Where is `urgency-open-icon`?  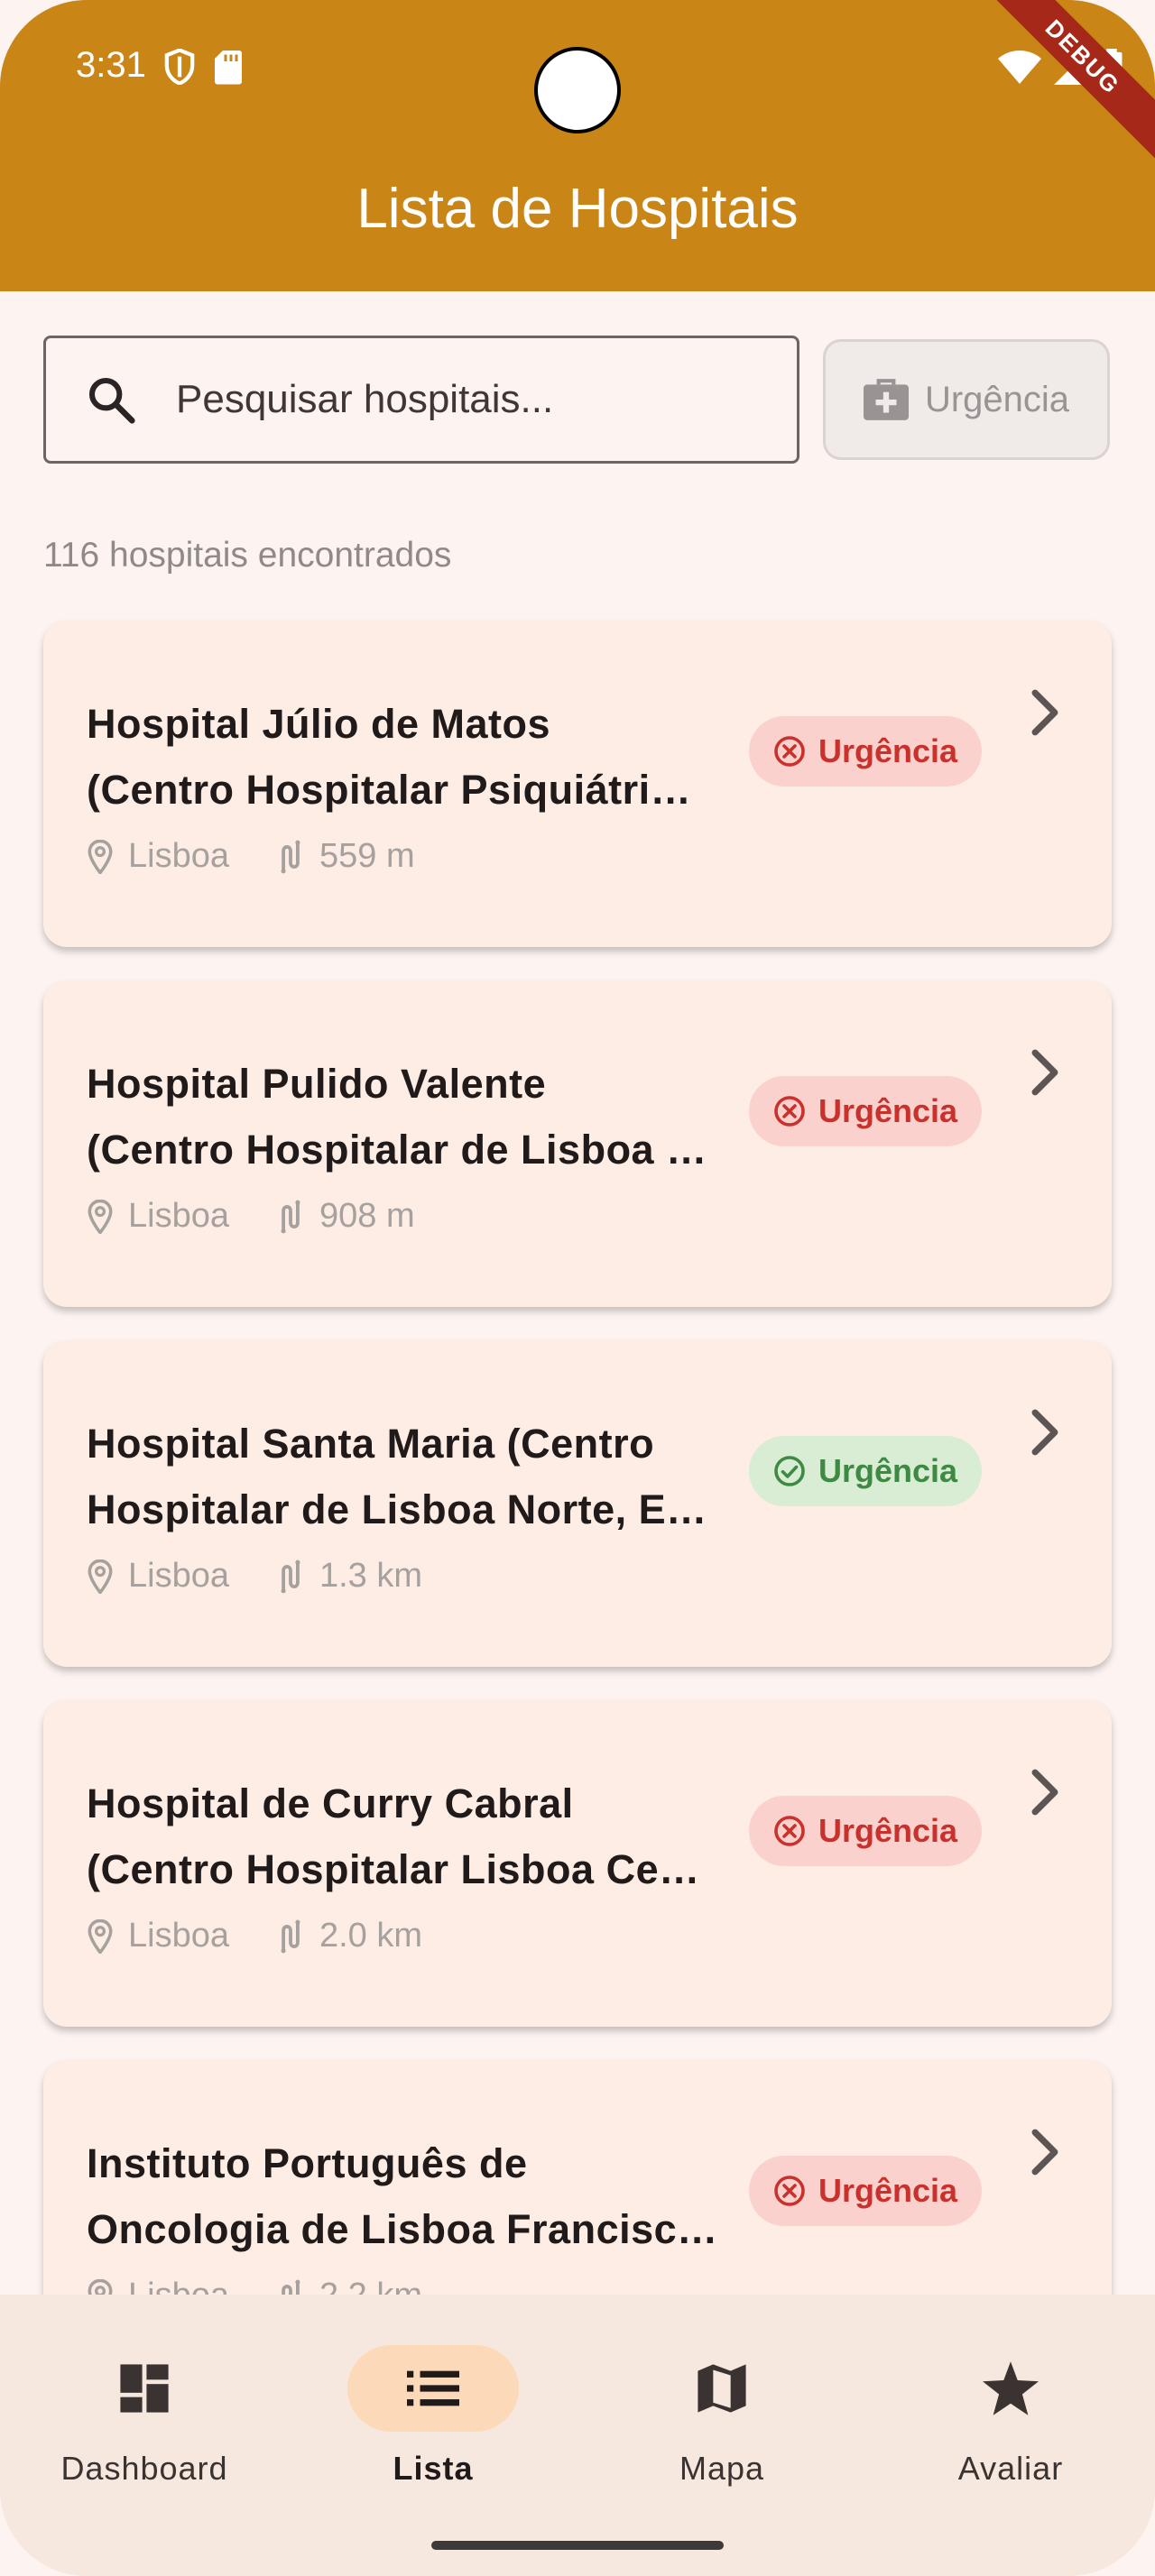 urgency-open-icon is located at coordinates (789, 1471).